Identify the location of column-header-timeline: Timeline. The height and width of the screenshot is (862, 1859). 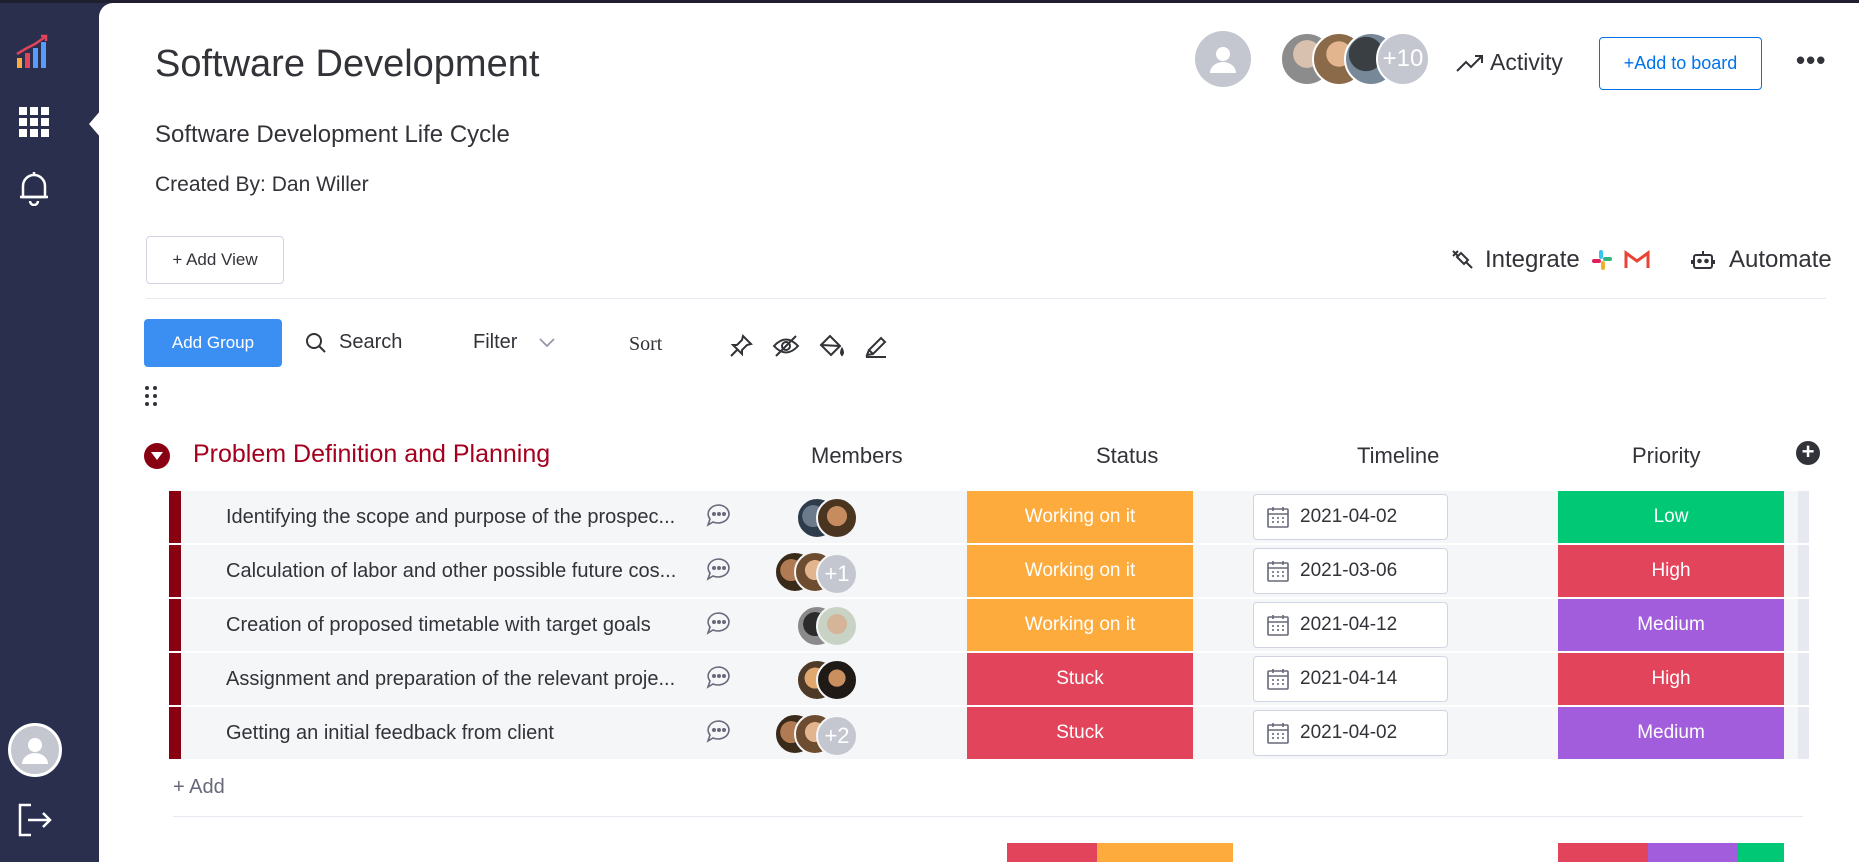
(1398, 456).